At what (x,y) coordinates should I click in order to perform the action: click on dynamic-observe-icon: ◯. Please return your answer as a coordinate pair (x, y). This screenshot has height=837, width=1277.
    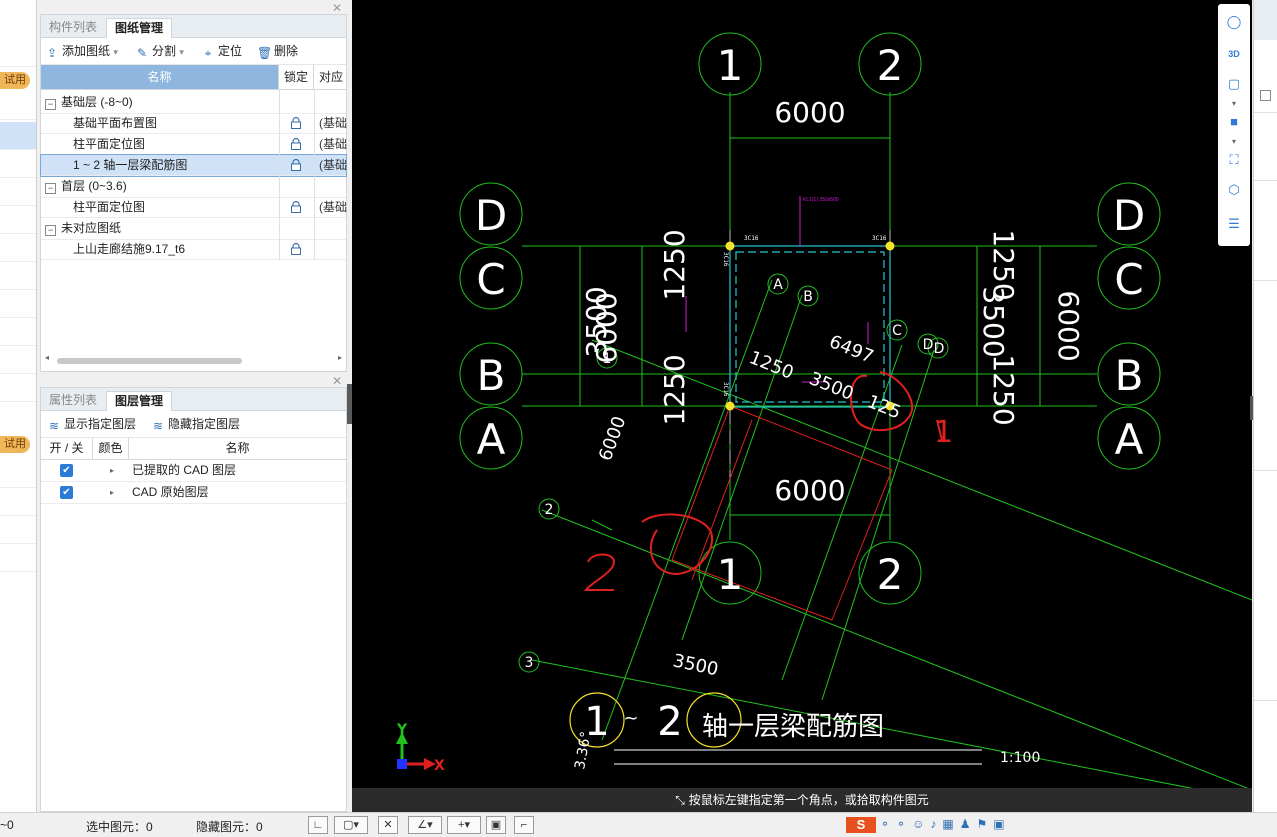
    Looking at the image, I should click on (1234, 22).